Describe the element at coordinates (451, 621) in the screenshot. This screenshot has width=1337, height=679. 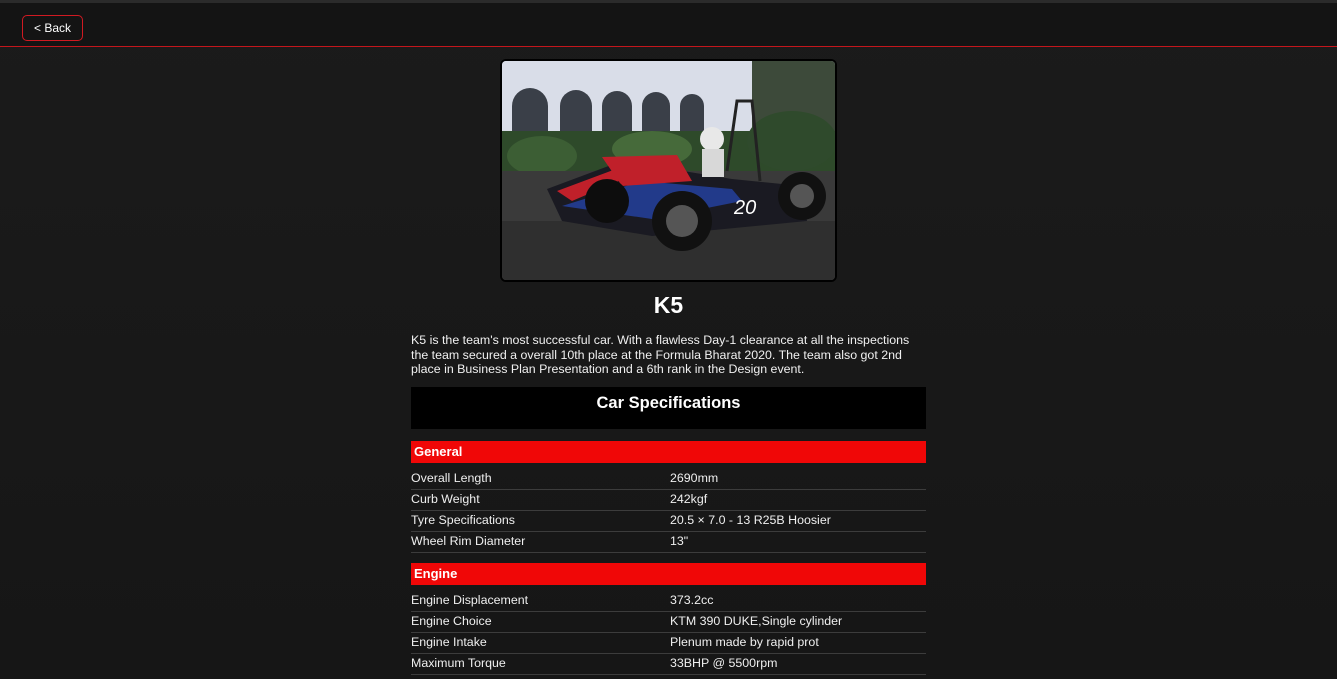
I see `spec-key: Engine Choice` at that location.